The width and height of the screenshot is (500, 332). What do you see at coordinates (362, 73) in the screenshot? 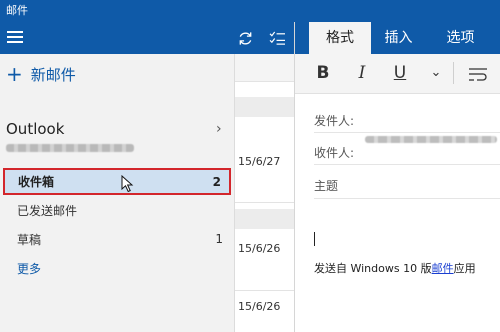
I see `italic-button: I` at bounding box center [362, 73].